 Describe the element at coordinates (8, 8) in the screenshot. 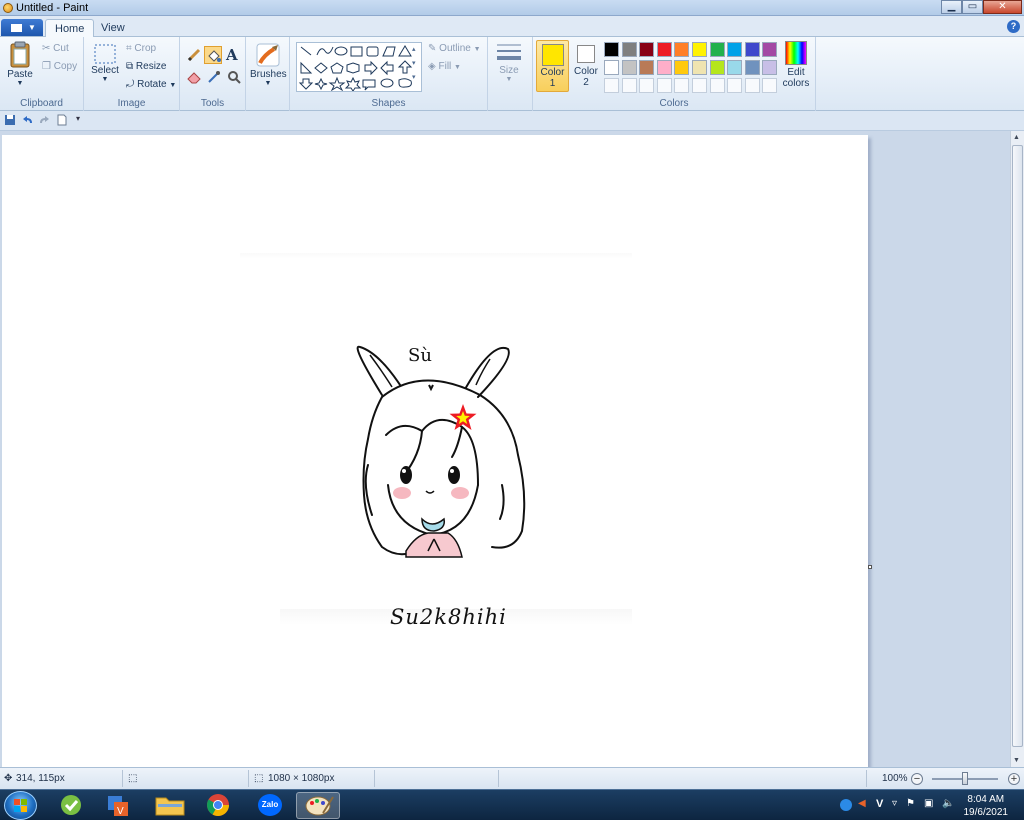

I see `paint-app-icon` at that location.